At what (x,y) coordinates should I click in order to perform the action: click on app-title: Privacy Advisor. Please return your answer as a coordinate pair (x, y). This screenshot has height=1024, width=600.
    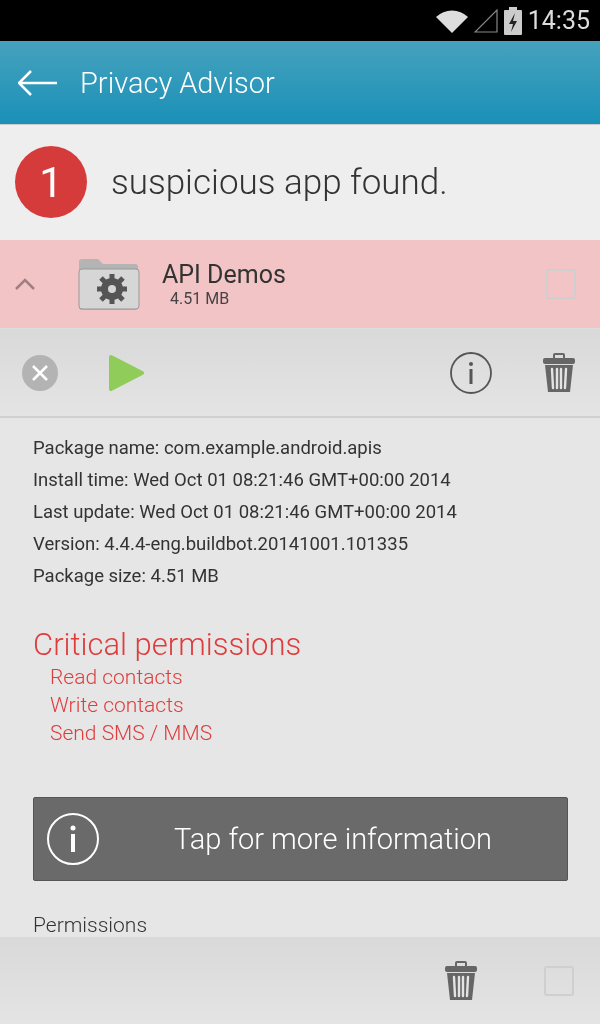
    Looking at the image, I should click on (177, 82).